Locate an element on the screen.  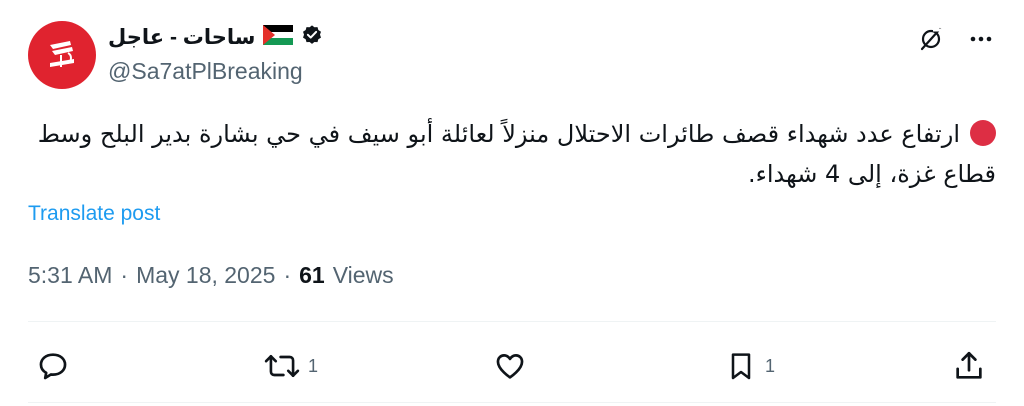
share-button is located at coordinates (969, 366).